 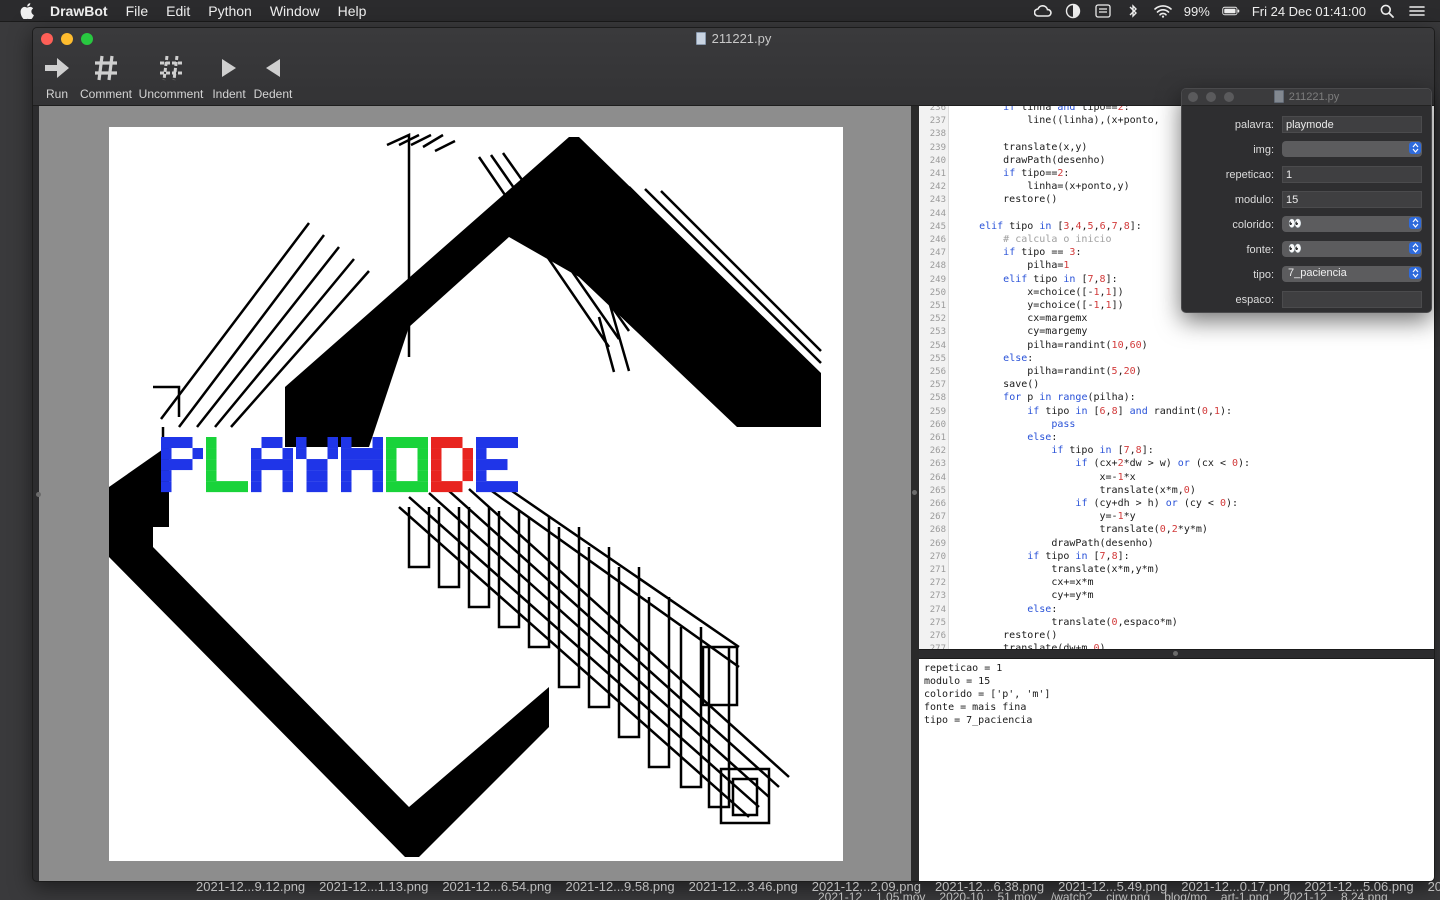 I want to click on desktop-file-label: 2021-12...6.54.png, so click(x=496, y=886).